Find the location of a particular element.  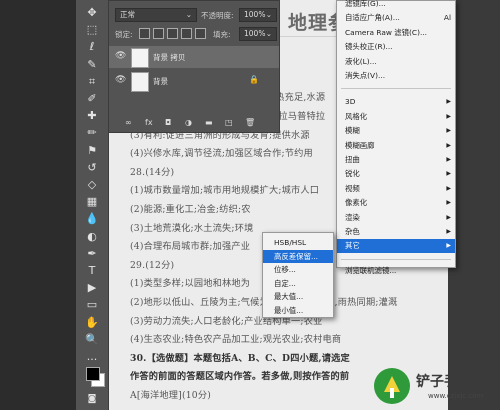

quick-select-icon: ✎ is located at coordinates (92, 65).